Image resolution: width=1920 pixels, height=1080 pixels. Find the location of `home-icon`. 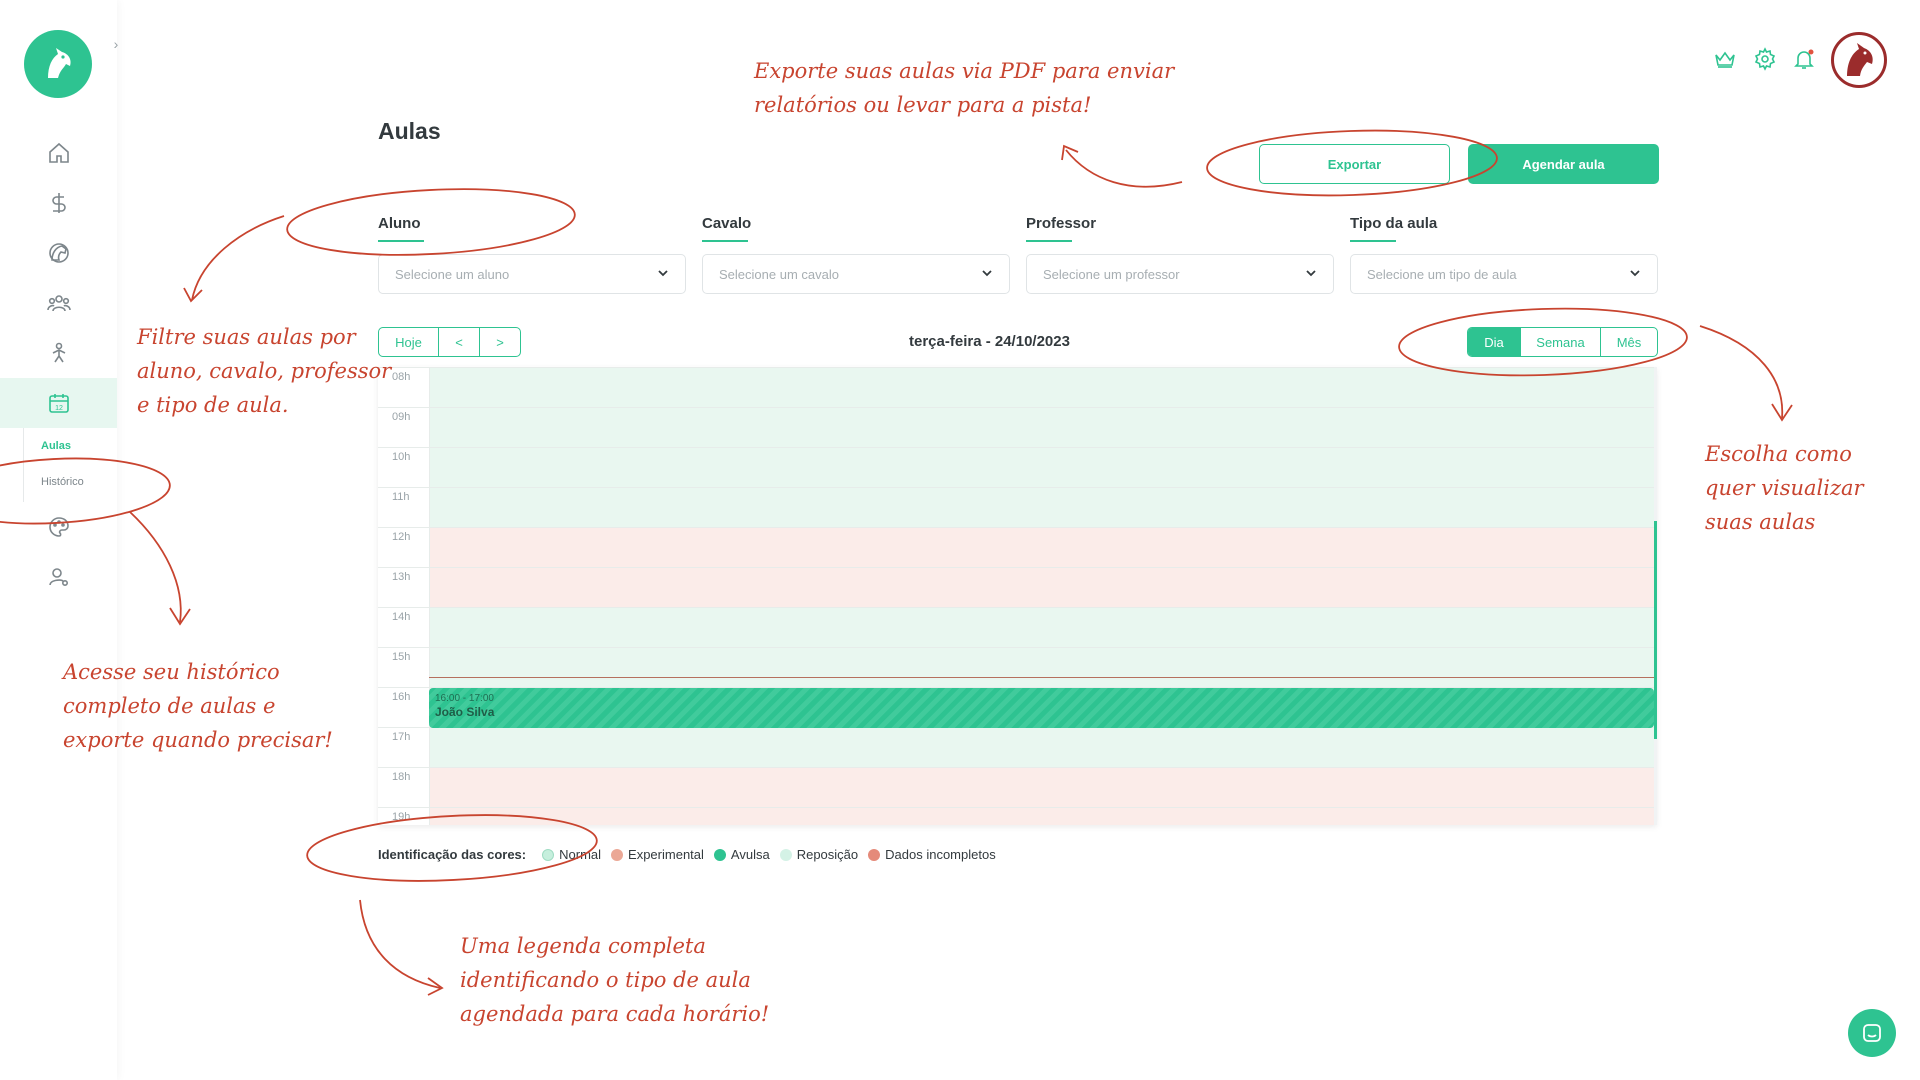

home-icon is located at coordinates (58, 153).